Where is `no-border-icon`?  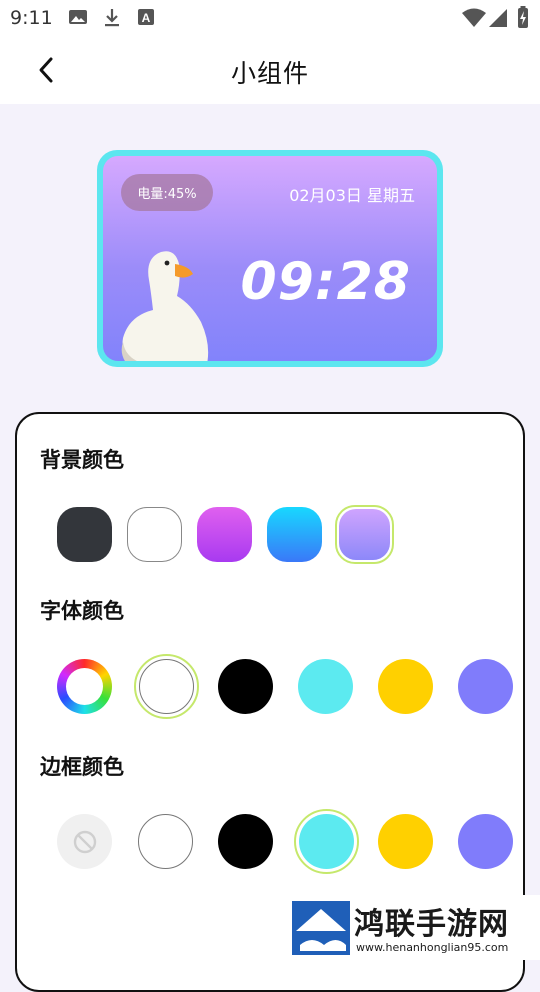
no-border-icon is located at coordinates (84, 841).